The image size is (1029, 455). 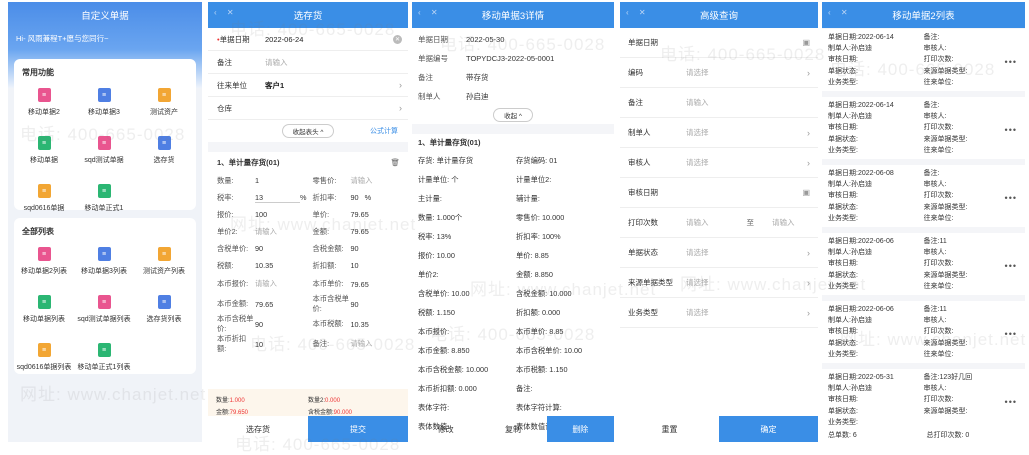 What do you see at coordinates (512, 429) in the screenshot?
I see `copy-button: 复制` at bounding box center [512, 429].